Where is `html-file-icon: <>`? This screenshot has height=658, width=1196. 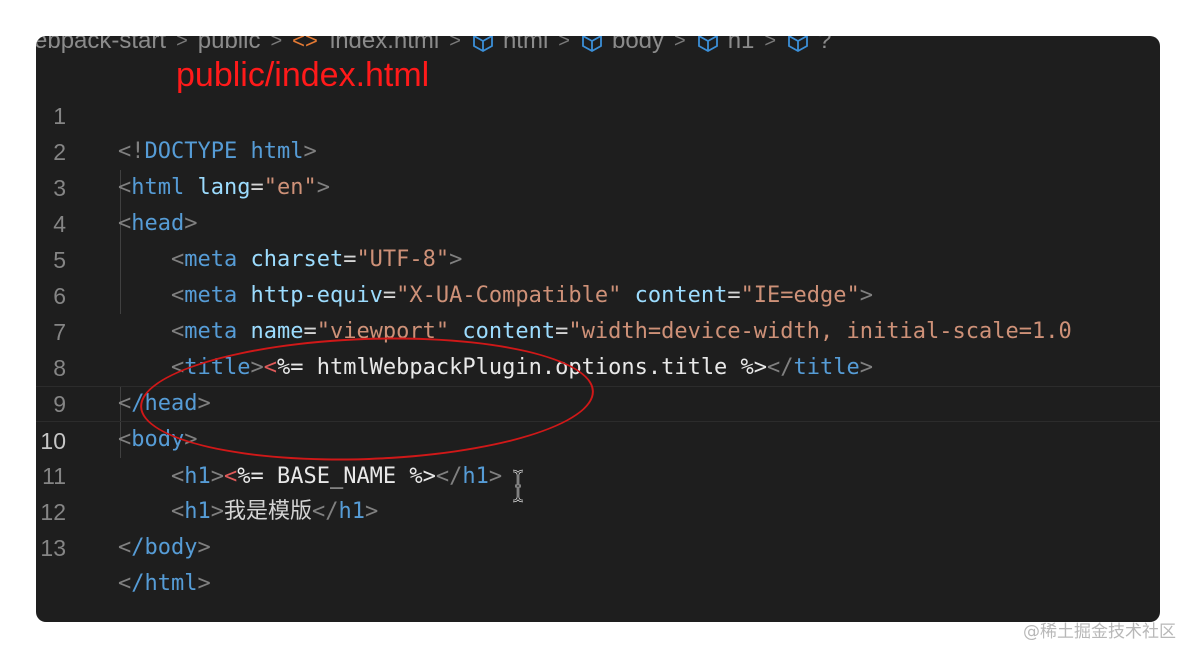
html-file-icon: <> is located at coordinates (305, 44).